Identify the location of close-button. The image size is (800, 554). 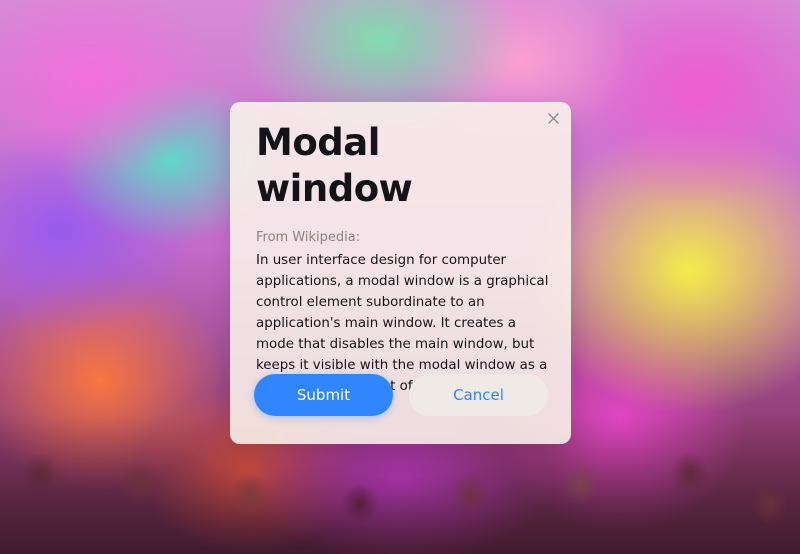
(553, 118).